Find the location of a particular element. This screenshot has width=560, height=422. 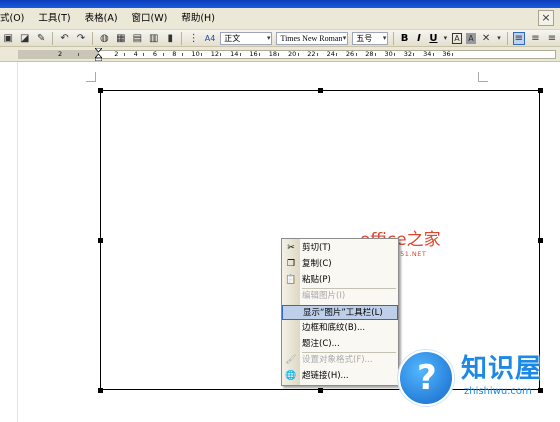

paste-icon: 📋 is located at coordinates (291, 280).